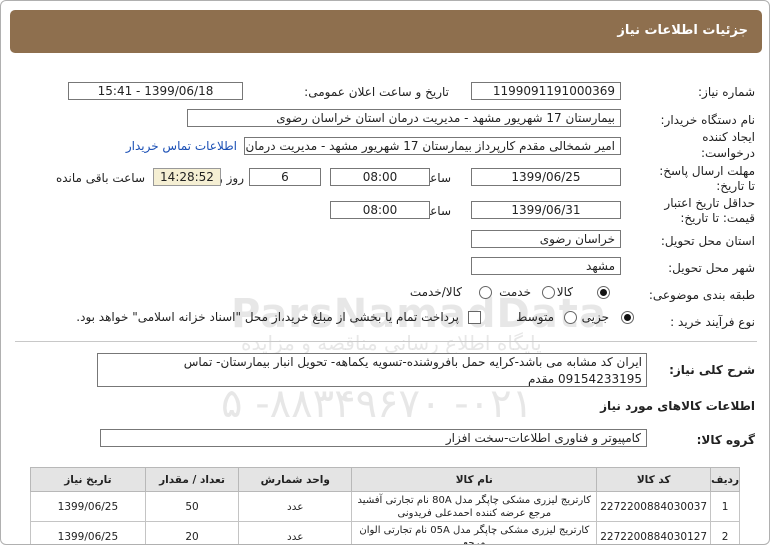  Describe the element at coordinates (380, 210) in the screenshot. I see `validity-time-field: 08:00` at that location.